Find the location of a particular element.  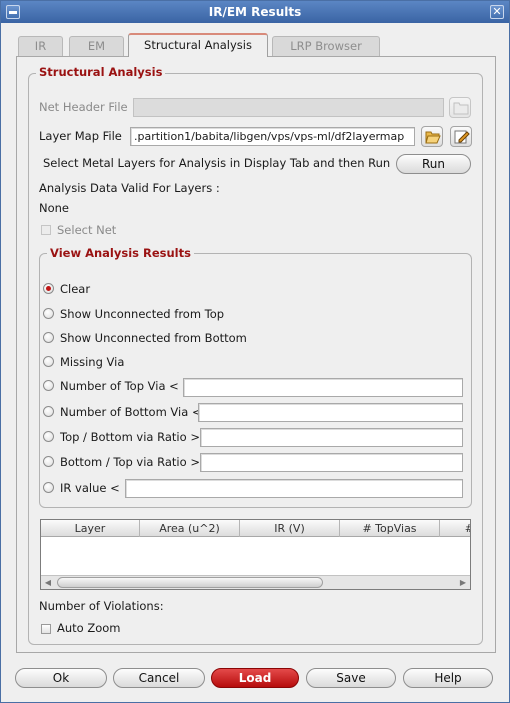

violations-label: Number of Violations: is located at coordinates (101, 606).